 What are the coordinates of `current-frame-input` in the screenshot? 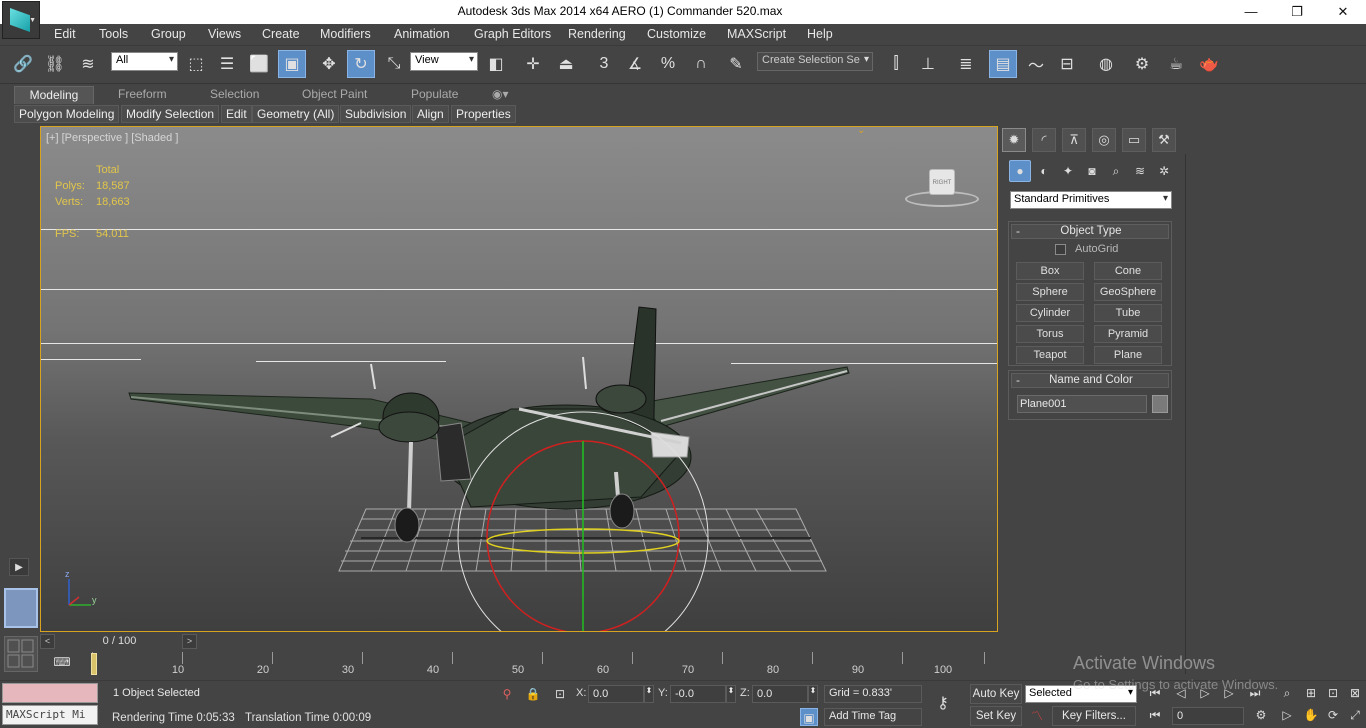 It's located at (1208, 716).